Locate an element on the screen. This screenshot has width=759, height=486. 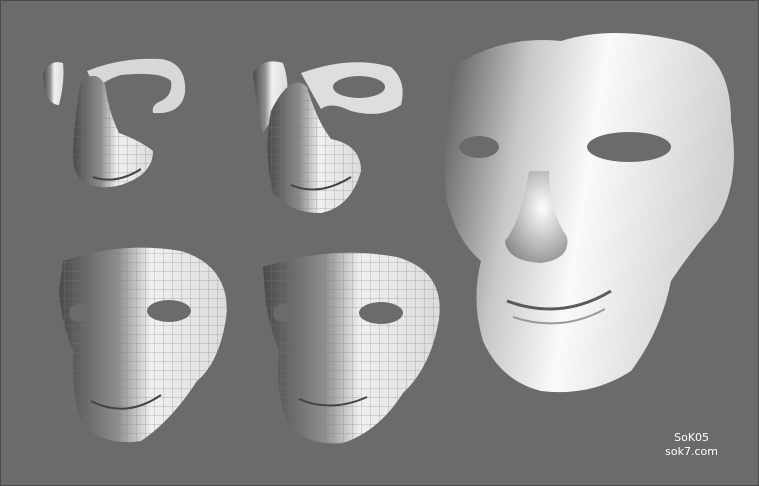
credits: SoK05 sok7.com is located at coordinates (691, 445).